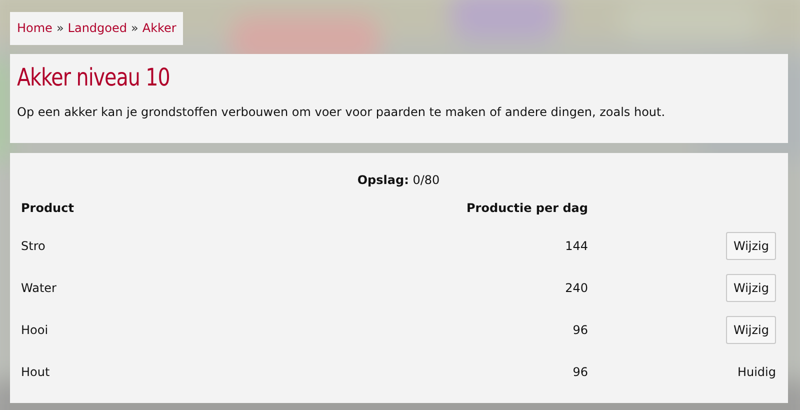  Describe the element at coordinates (341, 112) in the screenshot. I see `description-text: Op een akker kan je grondstoffen verbouwen om voer voor paarden te maken of andere dingen, zoals hout.` at that location.